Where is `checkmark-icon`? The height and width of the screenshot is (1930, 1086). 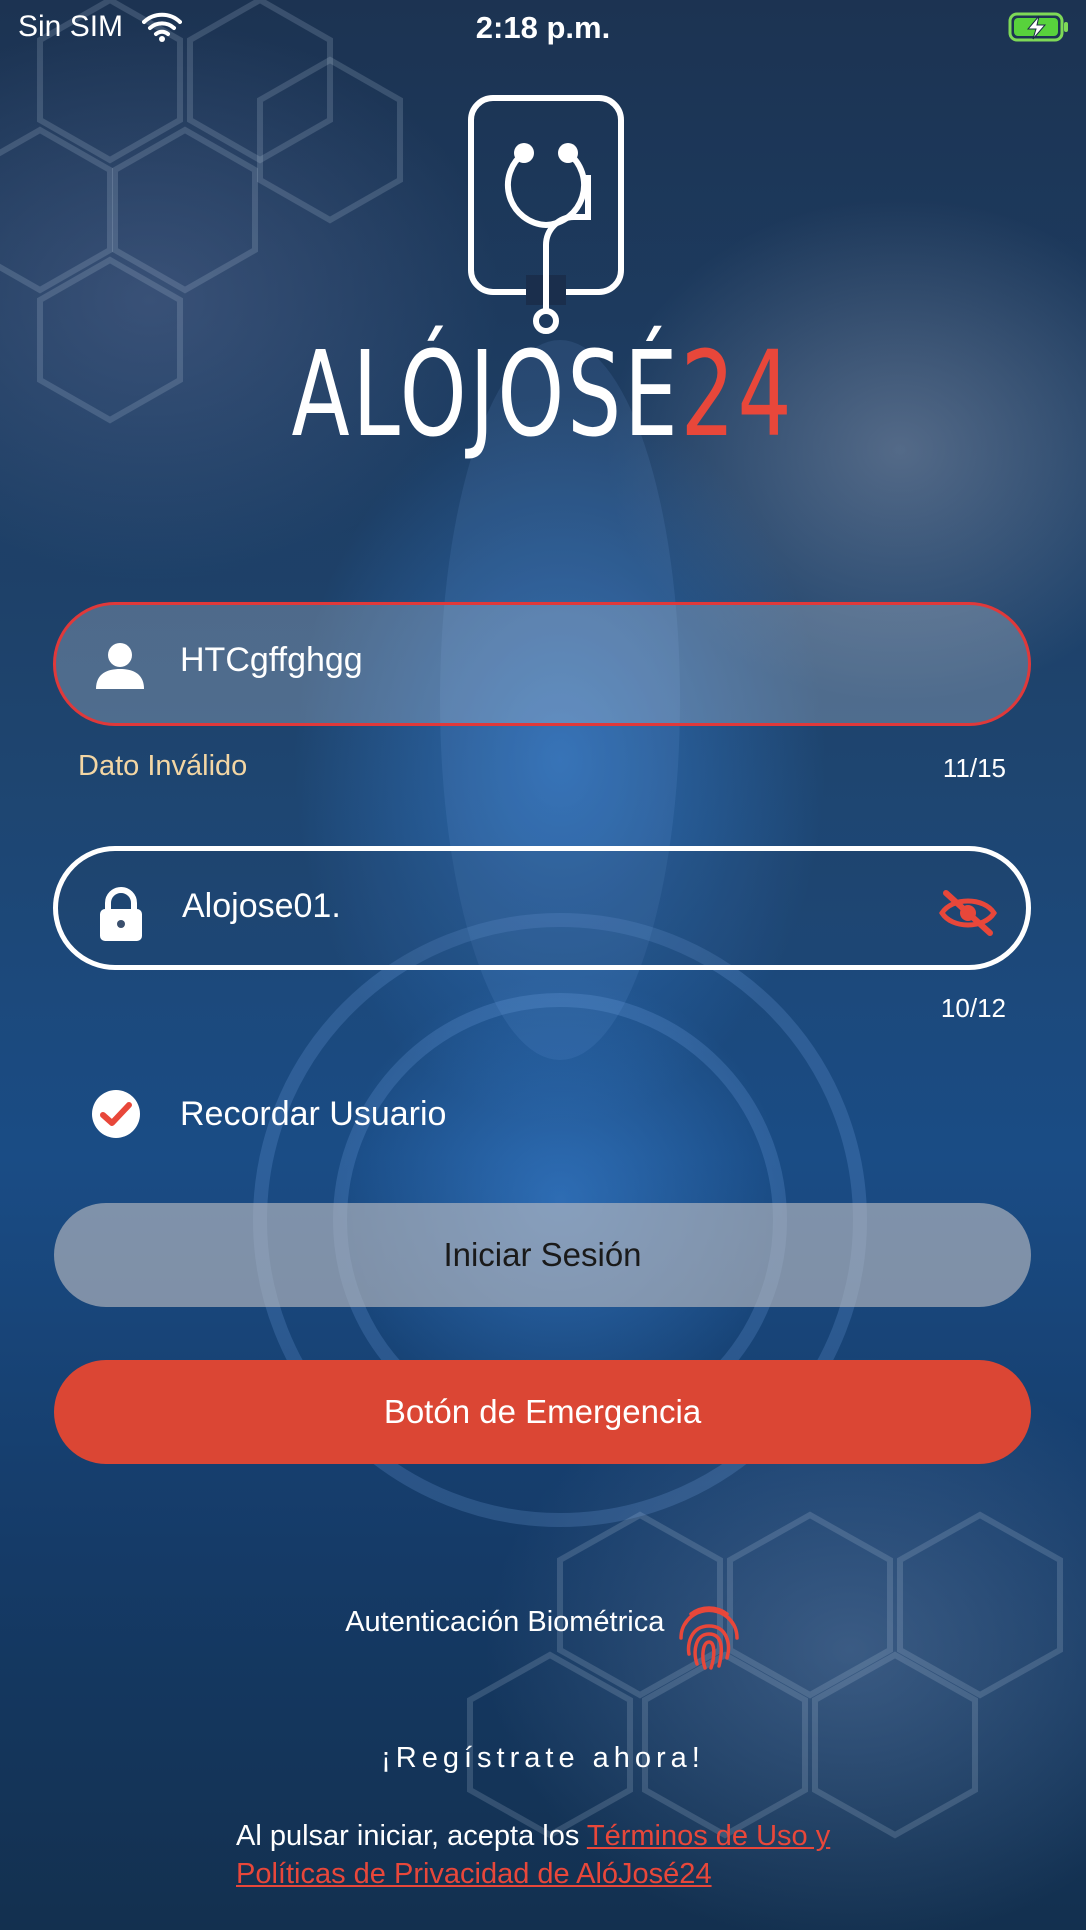
checkmark-icon is located at coordinates (116, 1114).